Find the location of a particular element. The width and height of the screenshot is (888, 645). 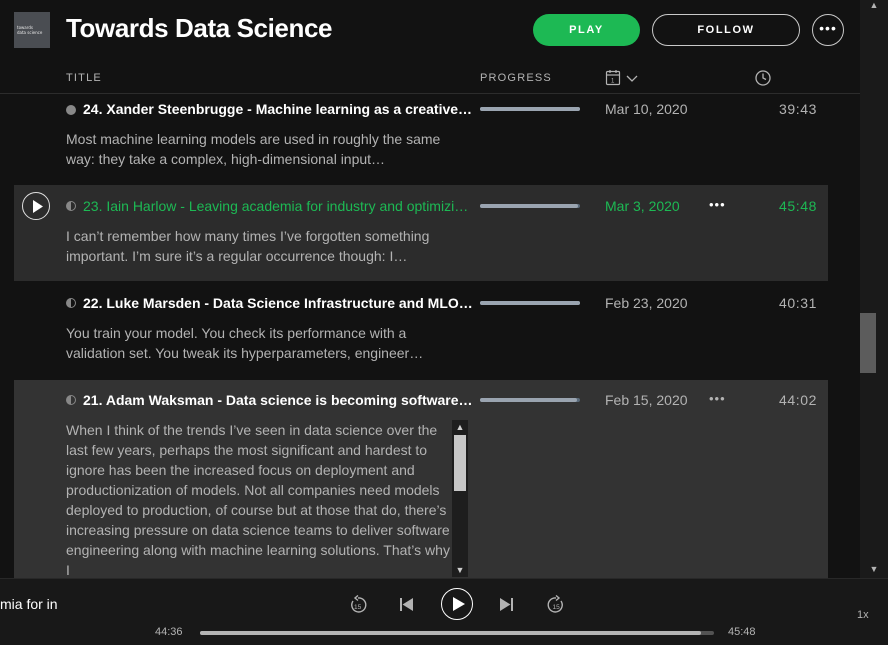

elapsed-time: 44:36 is located at coordinates (169, 632).